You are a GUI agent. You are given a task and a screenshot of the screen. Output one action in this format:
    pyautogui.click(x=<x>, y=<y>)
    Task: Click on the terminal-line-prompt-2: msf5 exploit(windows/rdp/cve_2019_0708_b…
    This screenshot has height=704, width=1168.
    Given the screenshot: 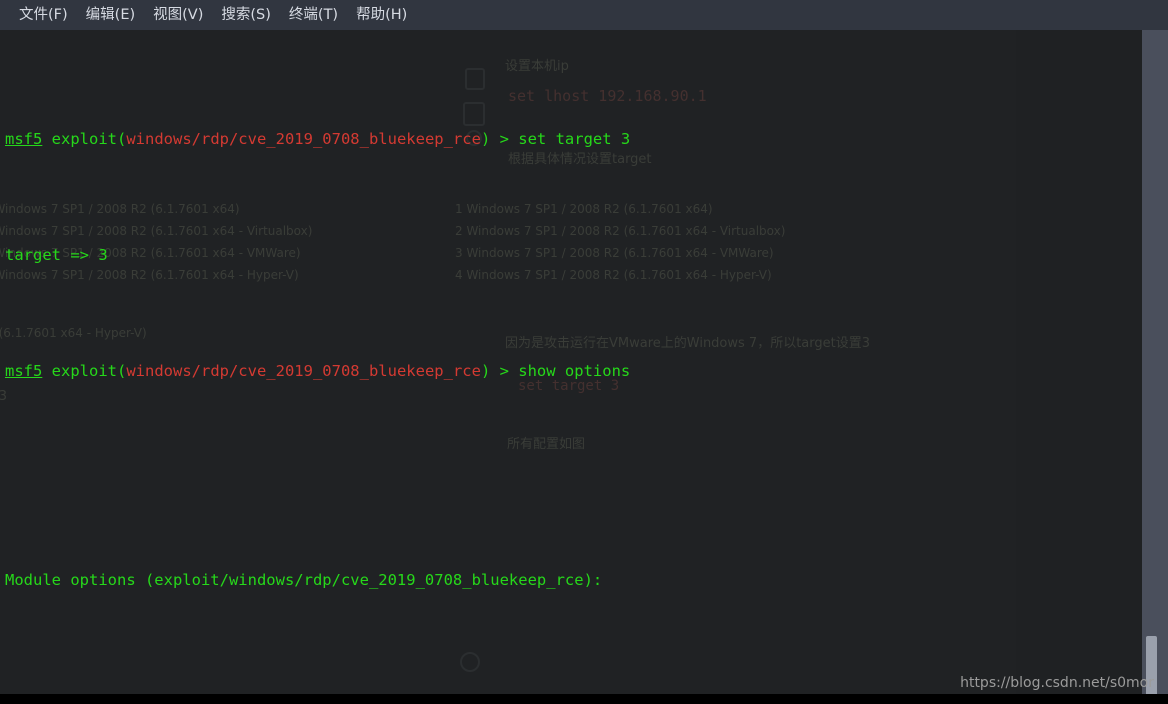 What is the action you would take?
    pyautogui.click(x=573, y=371)
    